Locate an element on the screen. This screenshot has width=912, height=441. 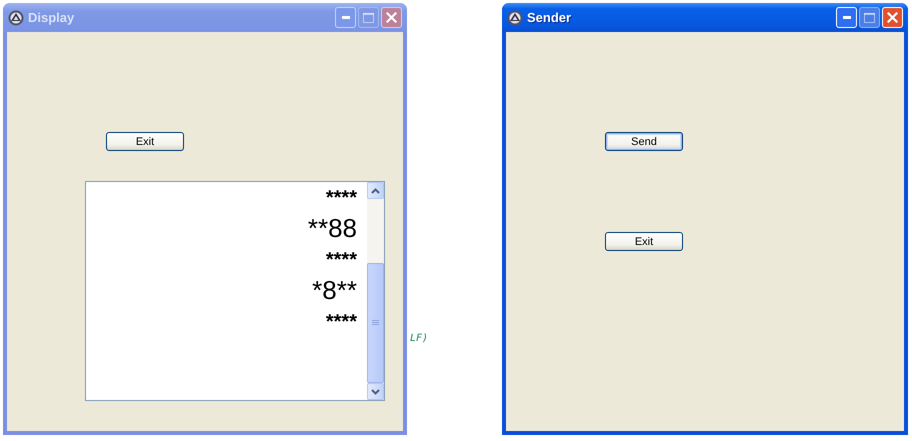
chevron-down-icon is located at coordinates (375, 391).